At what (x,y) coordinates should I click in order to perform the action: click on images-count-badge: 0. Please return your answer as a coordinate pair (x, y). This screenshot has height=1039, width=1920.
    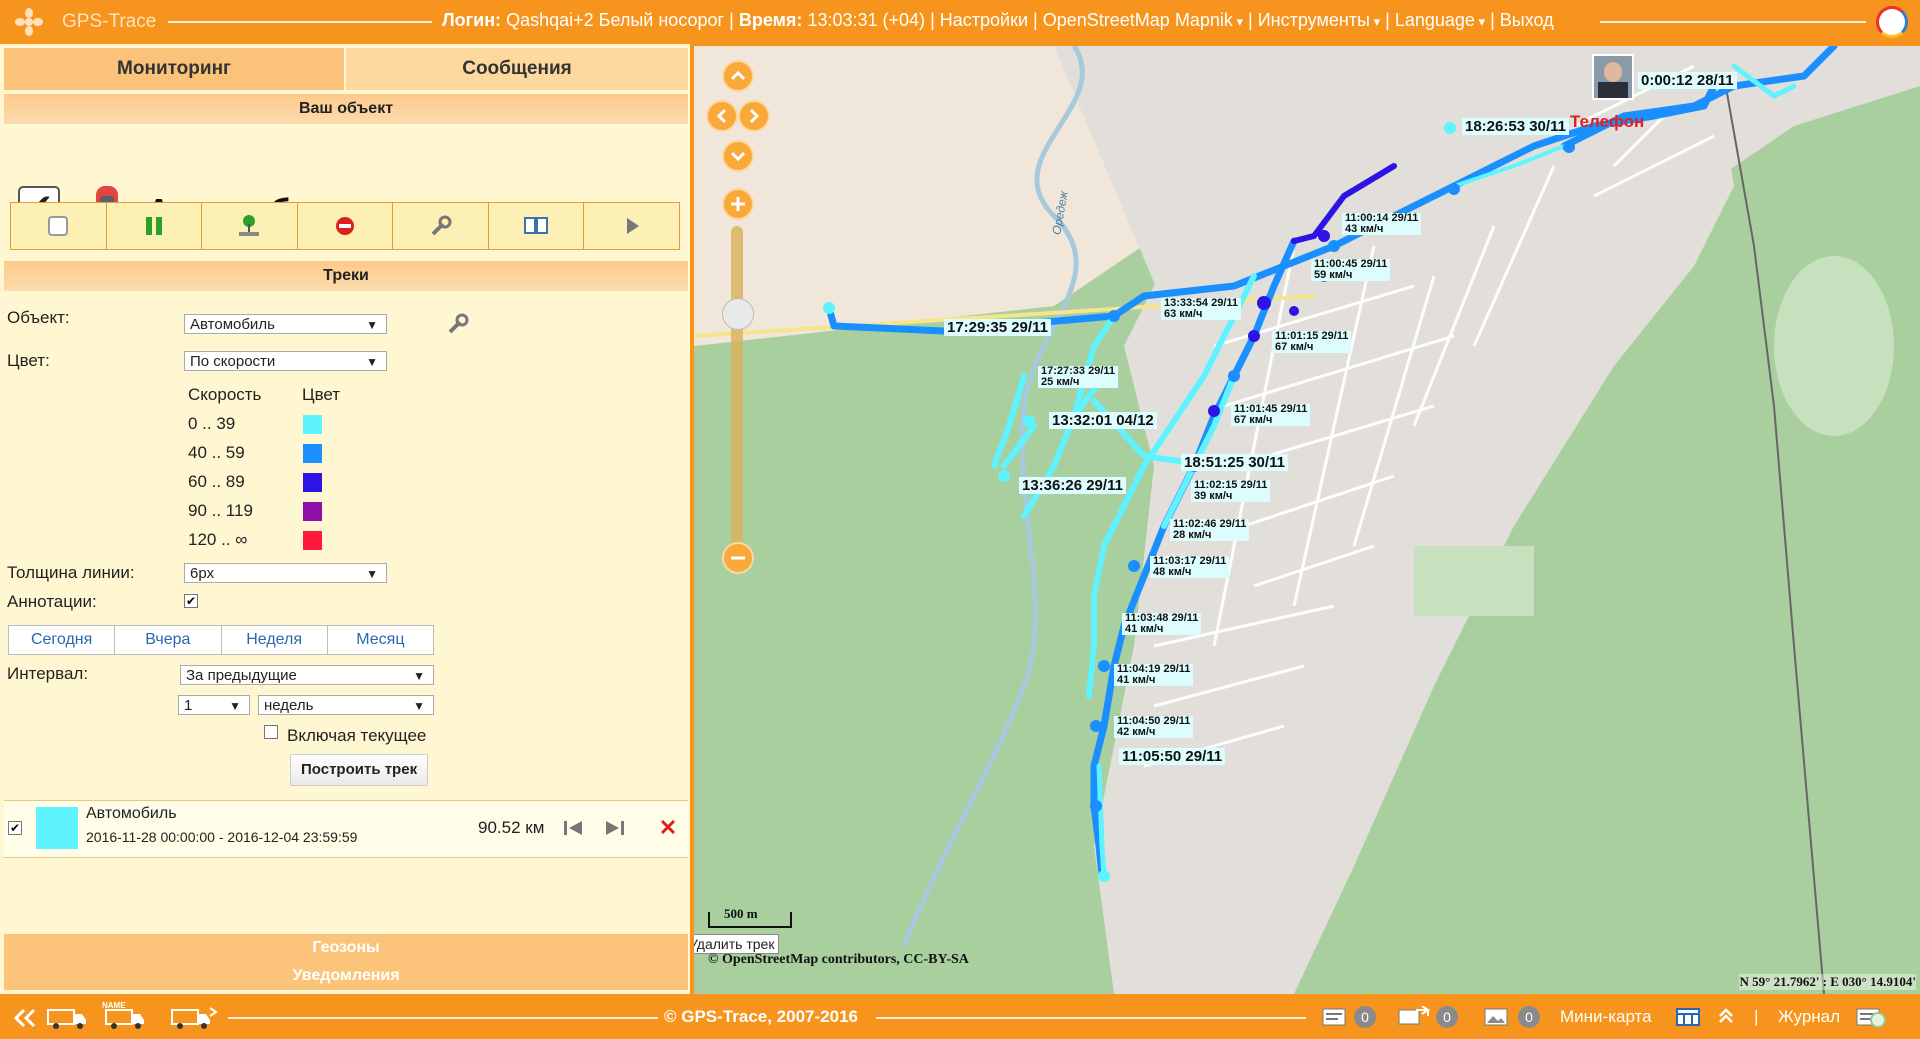
    Looking at the image, I should click on (1529, 1017).